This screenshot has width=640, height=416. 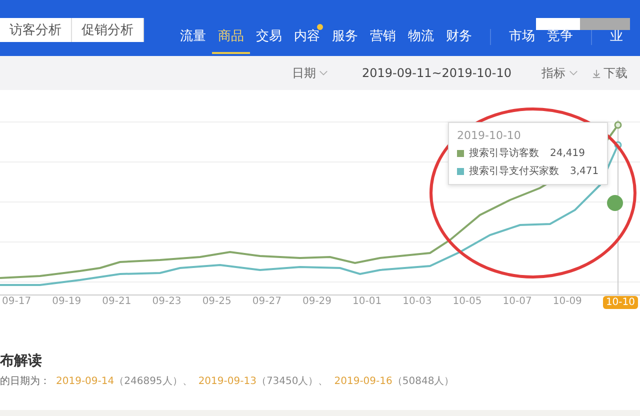 What do you see at coordinates (267, 302) in the screenshot?
I see `axis-label: 09-27` at bounding box center [267, 302].